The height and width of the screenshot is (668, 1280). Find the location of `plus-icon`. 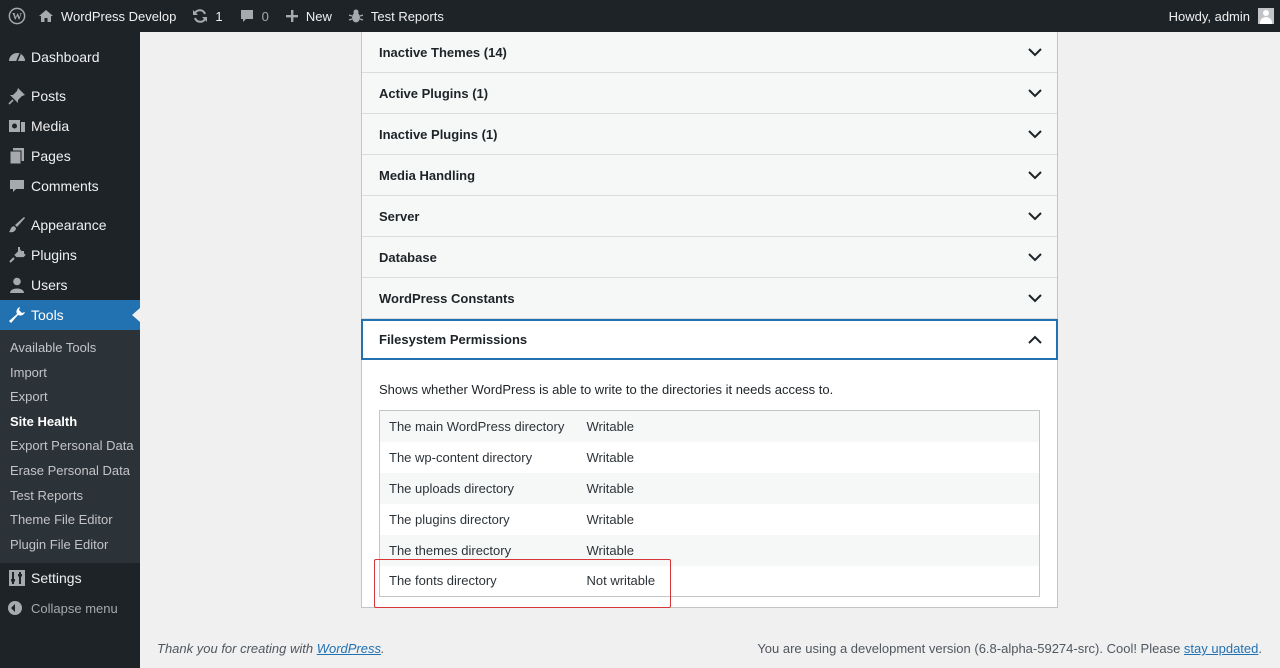

plus-icon is located at coordinates (292, 16).